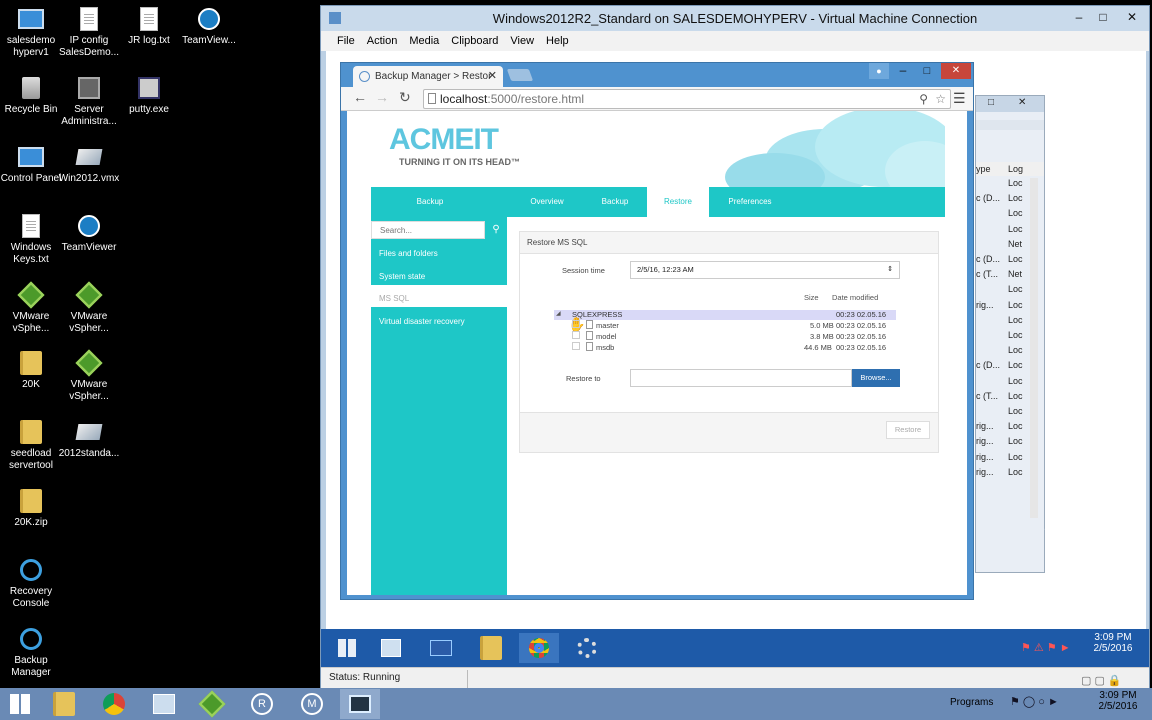 This screenshot has height=720, width=1152. Describe the element at coordinates (114, 704) in the screenshot. I see `host-chrome-icon` at that location.